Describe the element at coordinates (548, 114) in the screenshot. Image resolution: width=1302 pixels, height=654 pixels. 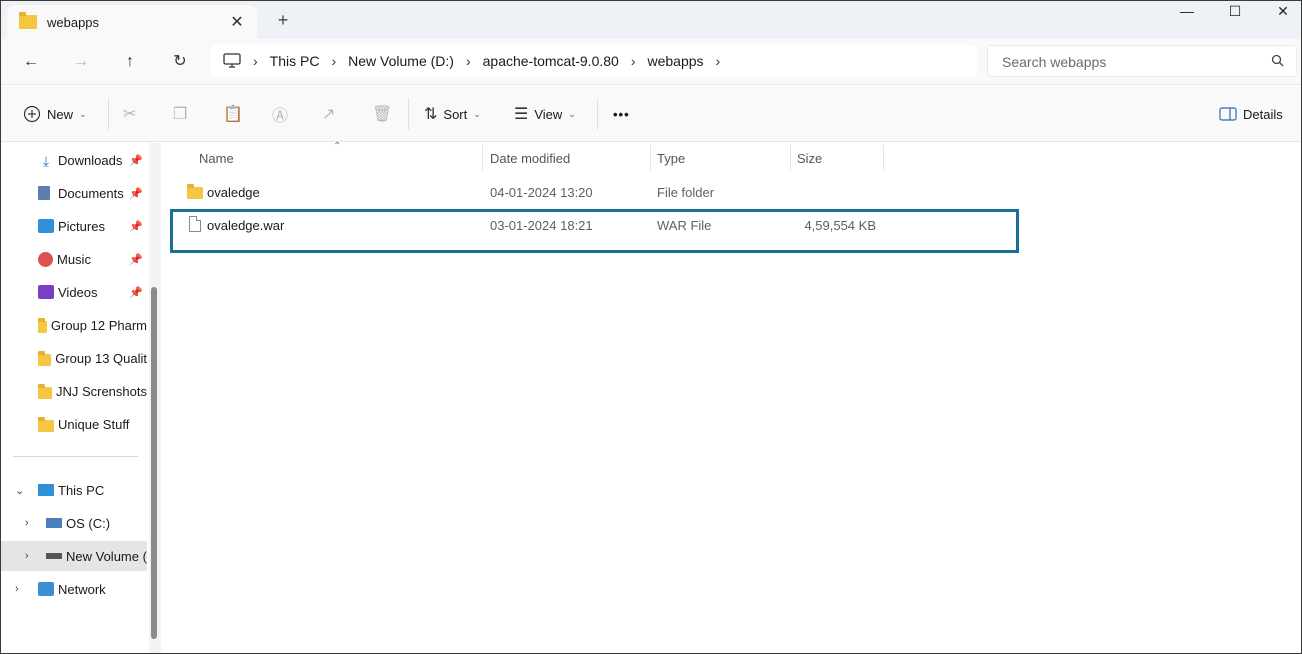
I see `view-label: View` at that location.